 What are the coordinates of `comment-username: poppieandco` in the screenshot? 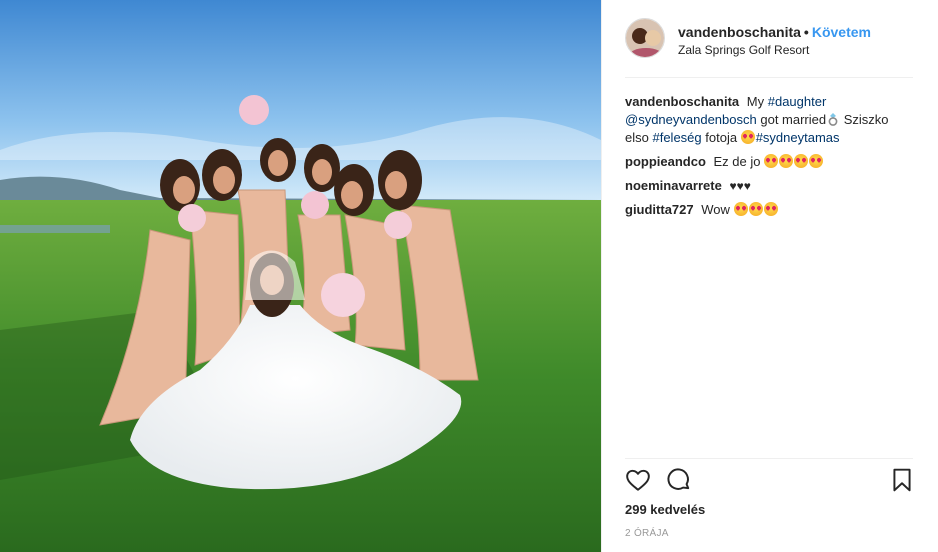 It's located at (665, 161).